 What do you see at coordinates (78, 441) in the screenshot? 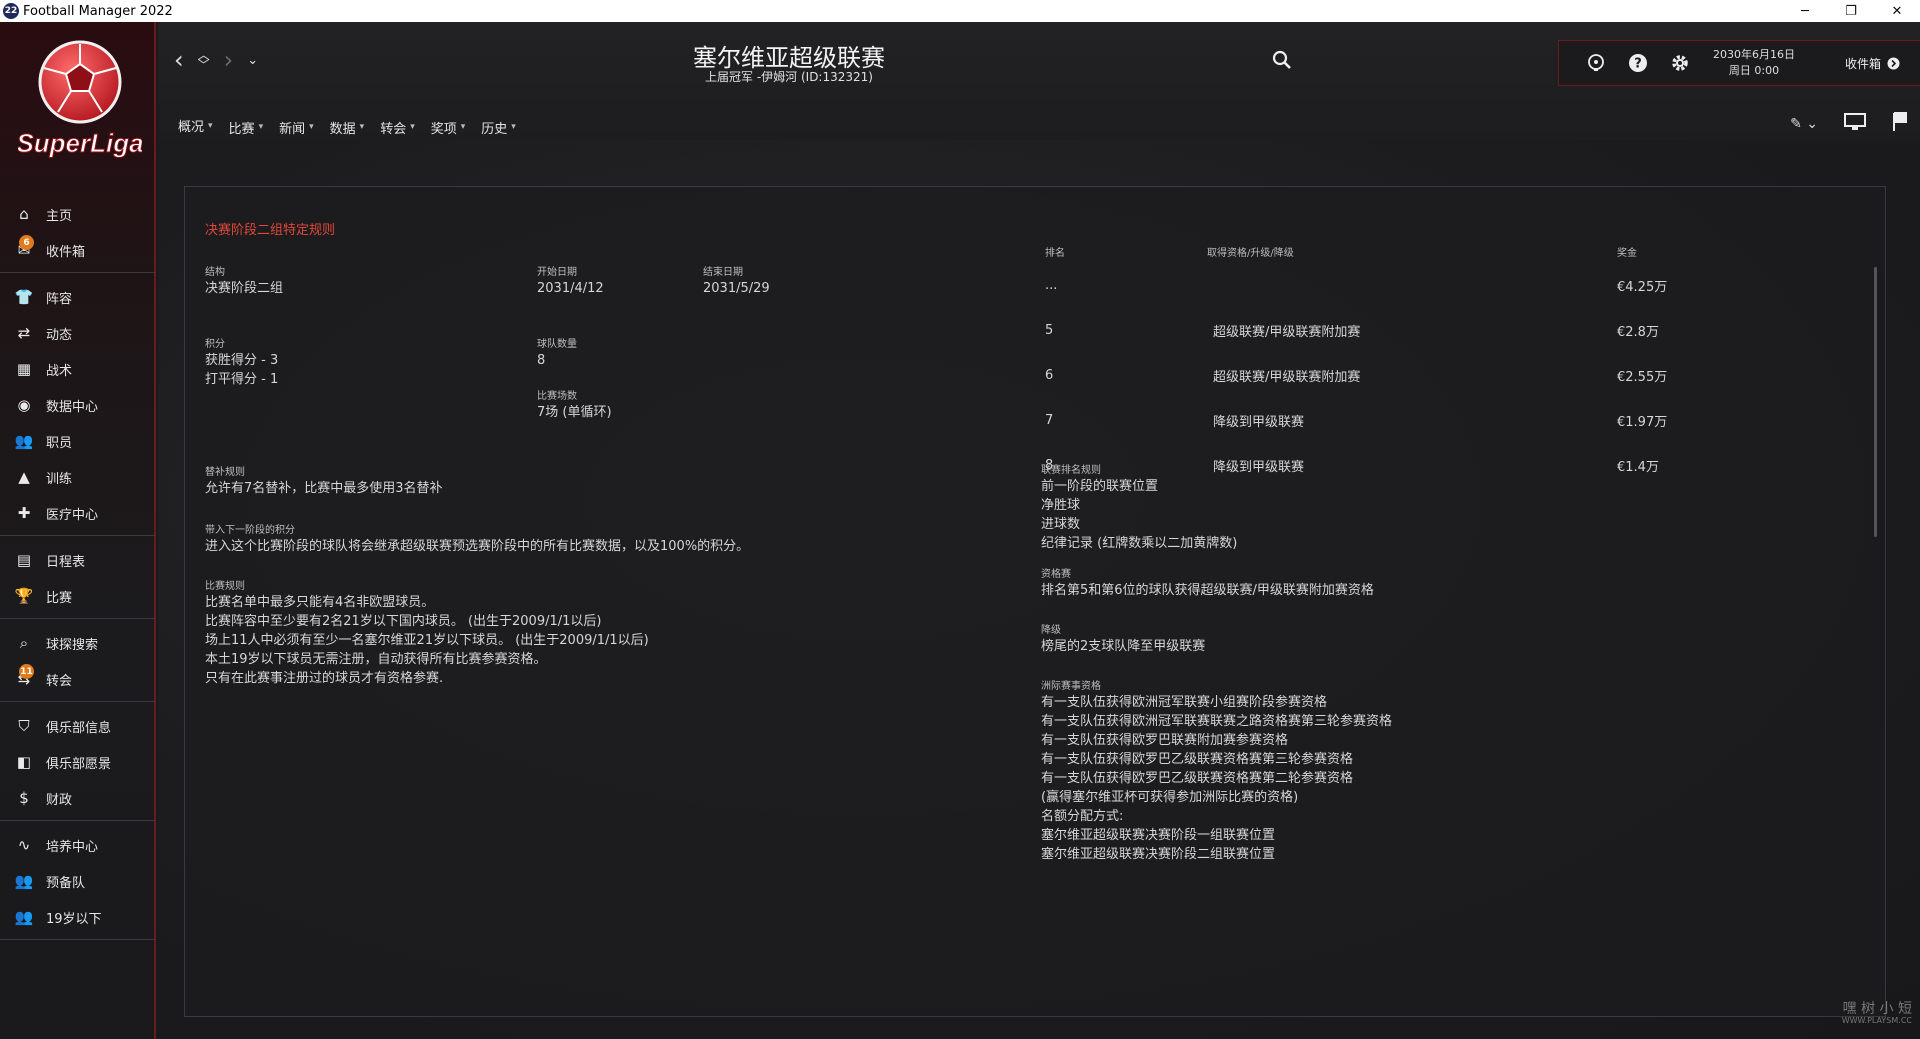
I see `sidebar-item: 👥 职员` at bounding box center [78, 441].